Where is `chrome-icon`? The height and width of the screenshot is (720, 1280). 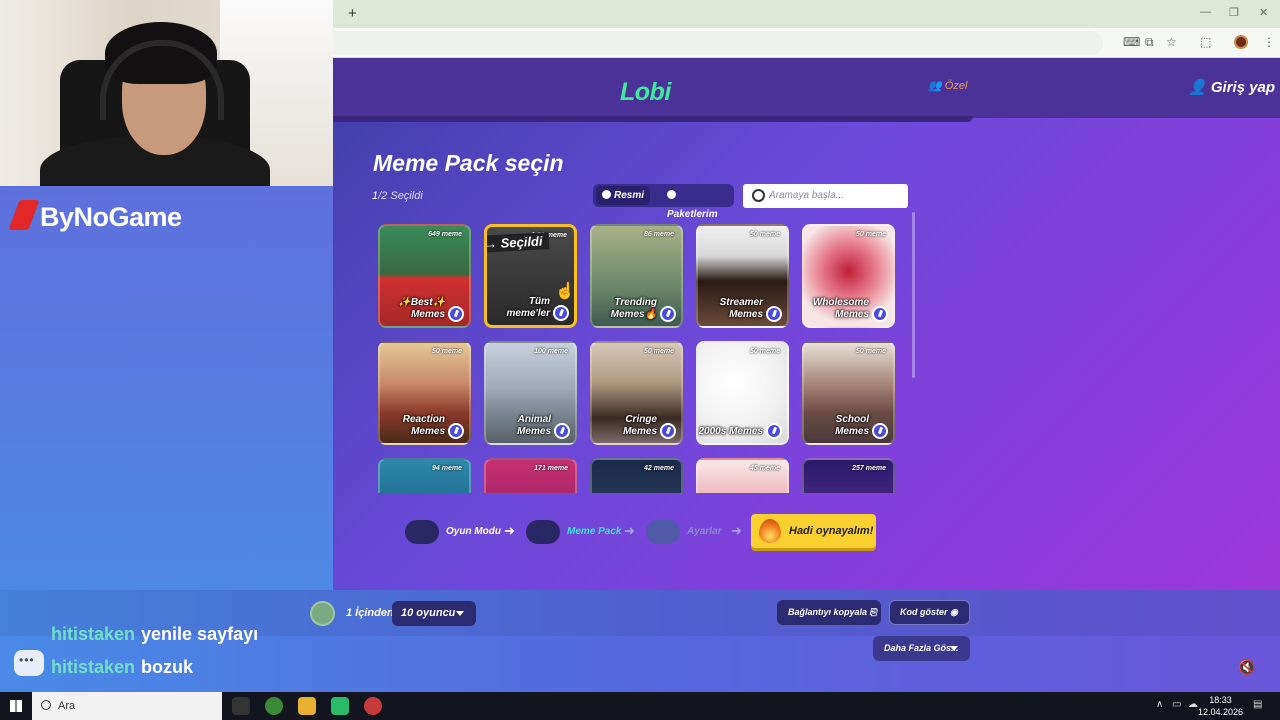 chrome-icon is located at coordinates (274, 706).